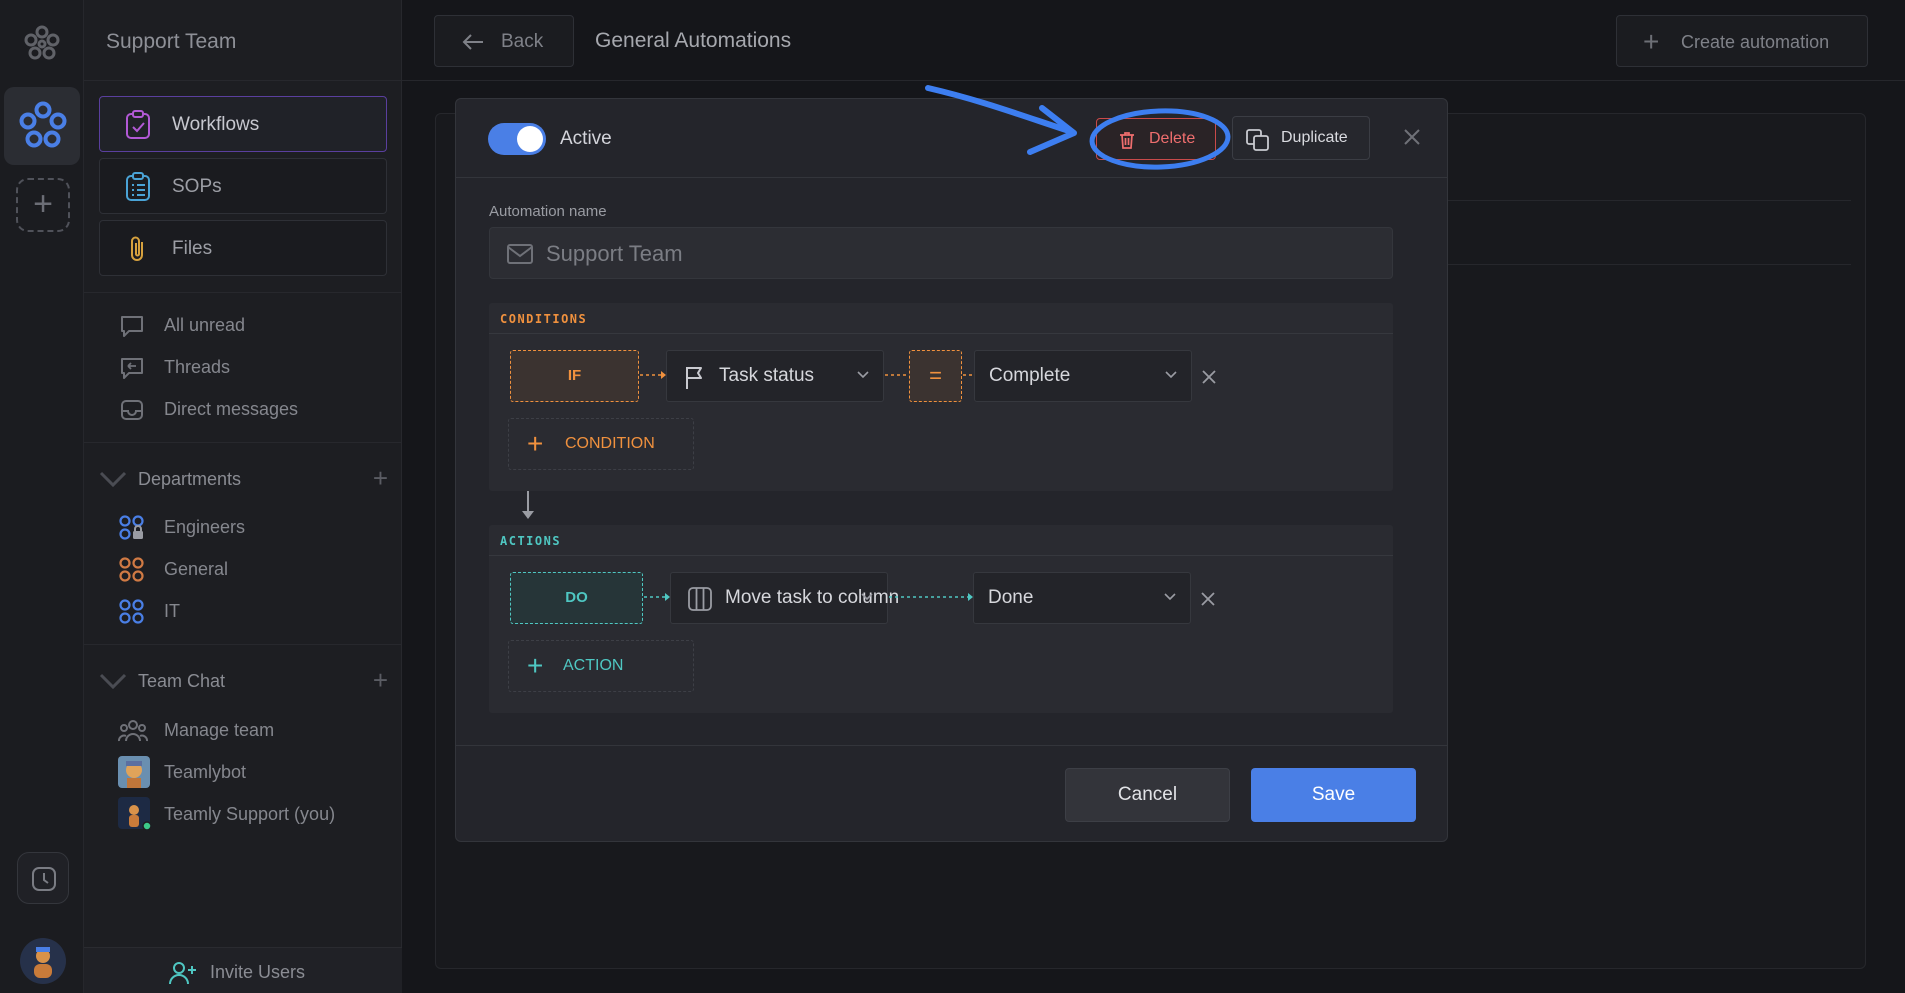  I want to click on operator-value: =, so click(935, 375).